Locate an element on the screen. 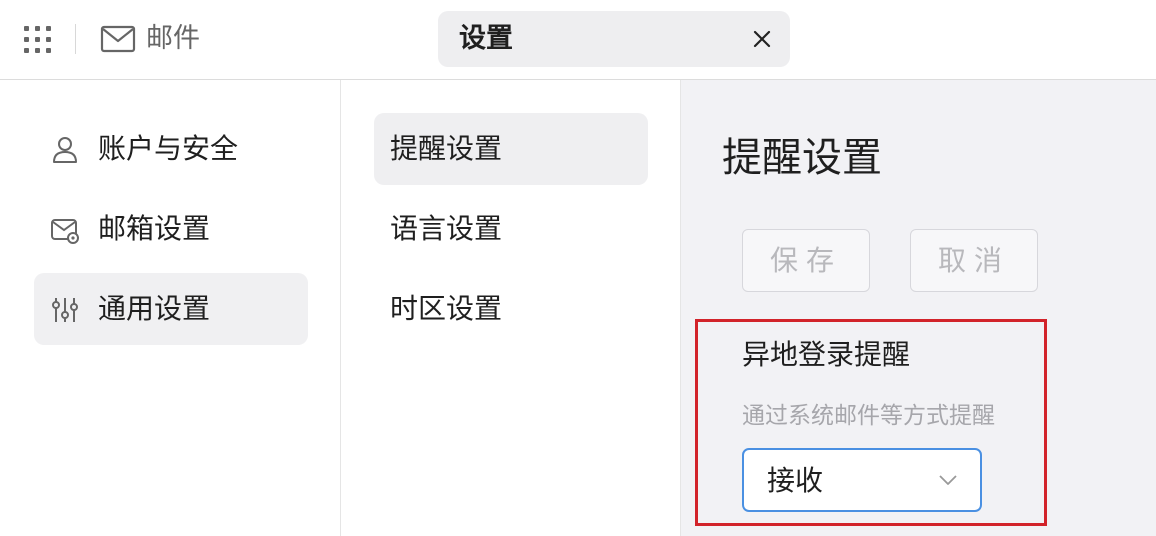  sidebar-item-account-security: 账户与安全 is located at coordinates (171, 149).